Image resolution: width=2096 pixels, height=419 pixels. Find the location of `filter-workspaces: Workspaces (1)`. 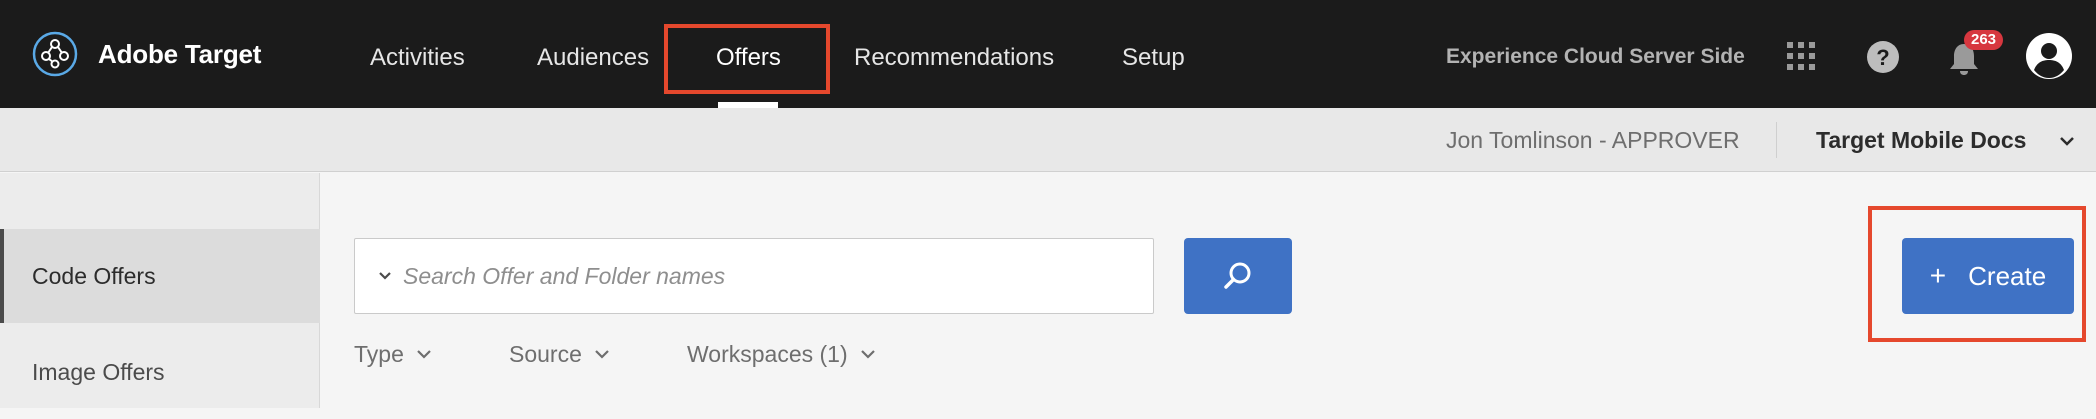

filter-workspaces: Workspaces (1) is located at coordinates (781, 354).